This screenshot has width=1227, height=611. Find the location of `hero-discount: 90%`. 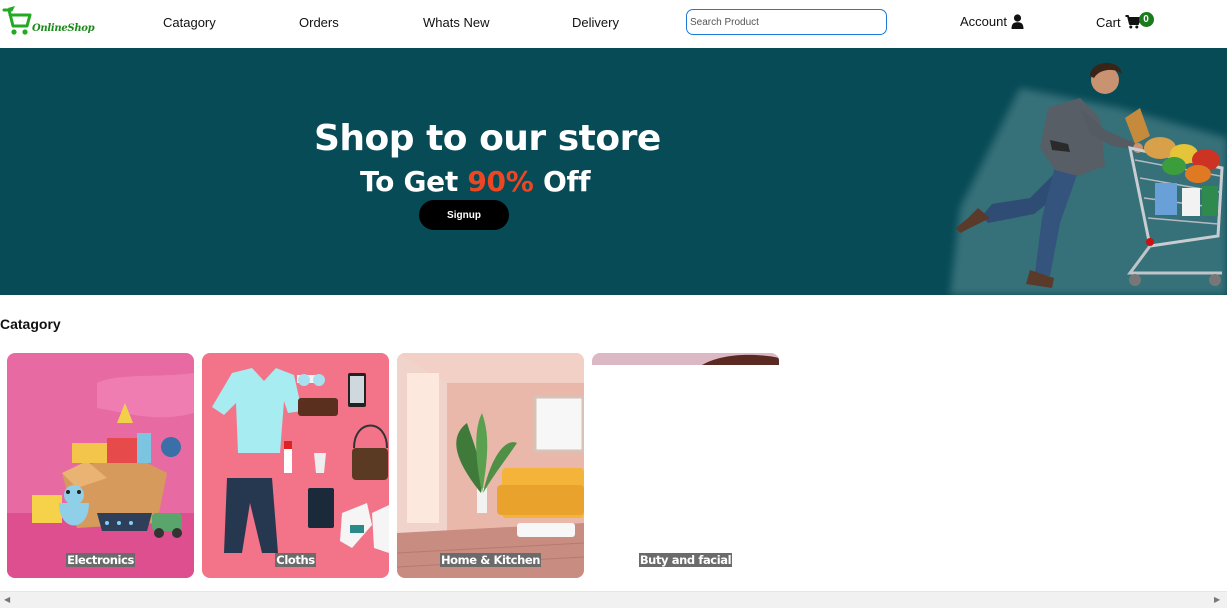

hero-discount: 90% is located at coordinates (500, 181).